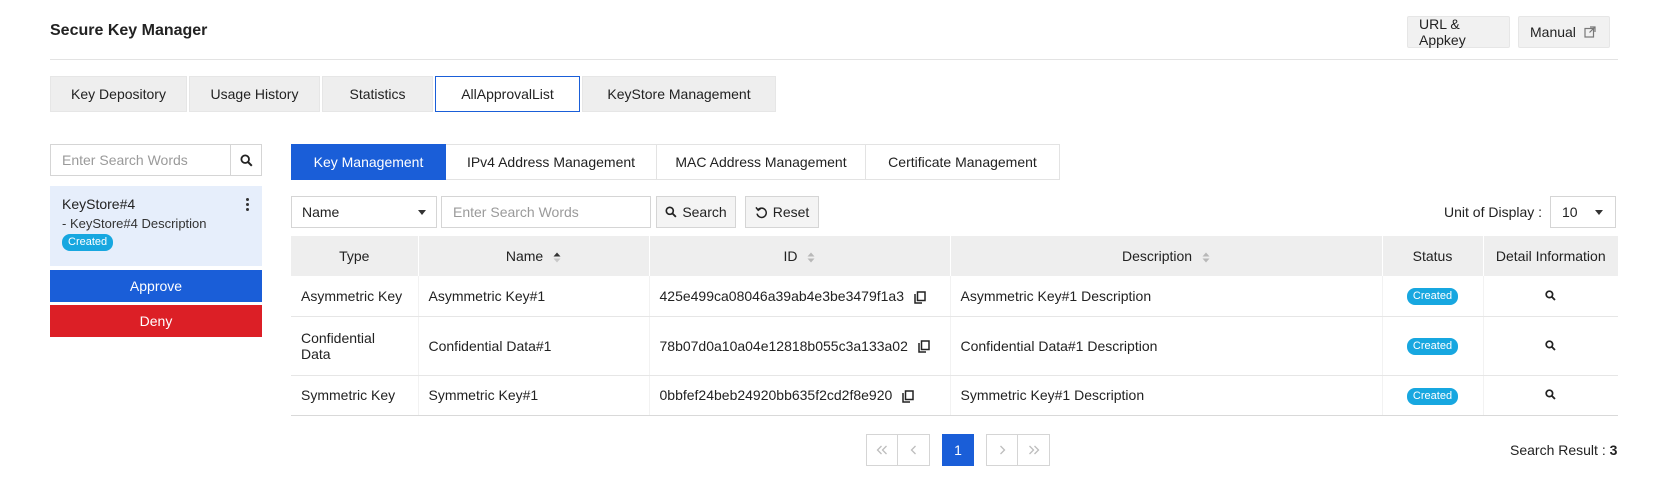 The height and width of the screenshot is (480, 1660). I want to click on page-title: Secure Key Manager, so click(129, 30).